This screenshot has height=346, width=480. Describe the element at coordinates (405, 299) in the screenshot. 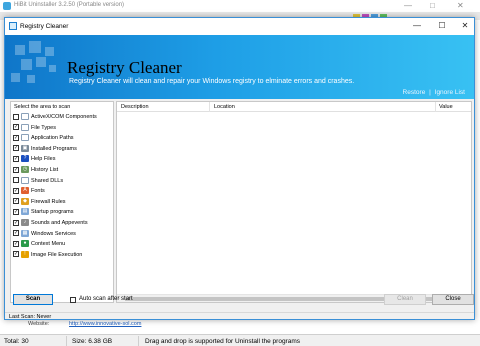

I see `clean-button: Clean` at that location.